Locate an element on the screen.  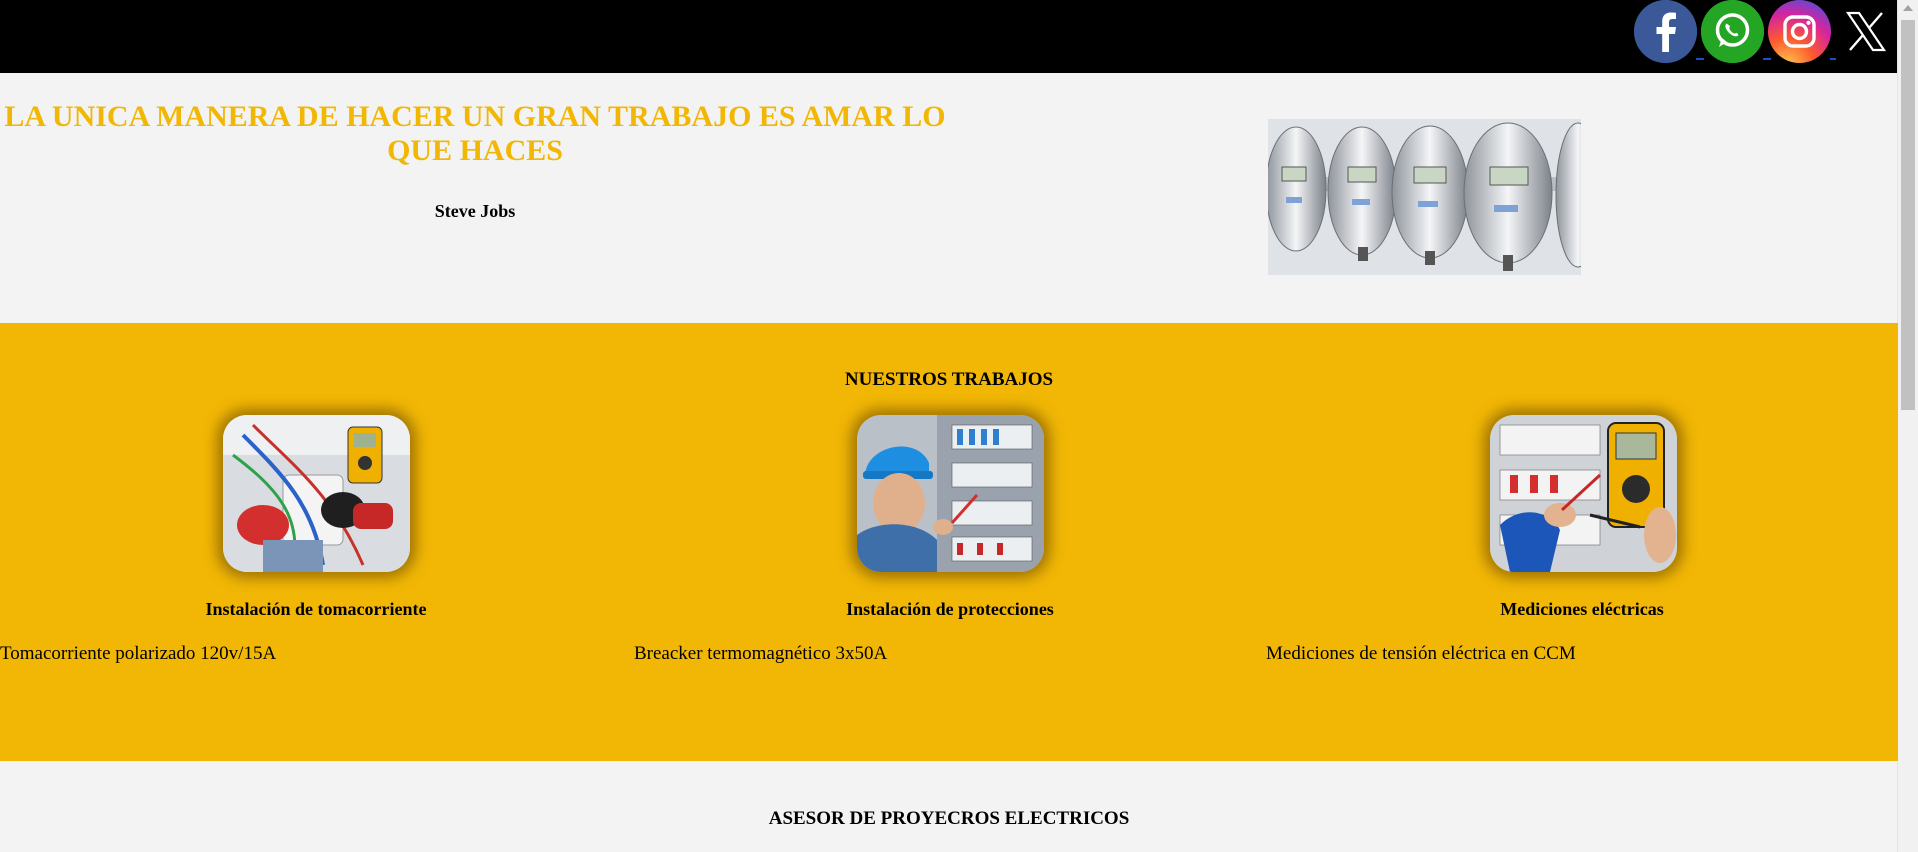
work-item-title: Mediciones eléctricas is located at coordinates (1582, 609).